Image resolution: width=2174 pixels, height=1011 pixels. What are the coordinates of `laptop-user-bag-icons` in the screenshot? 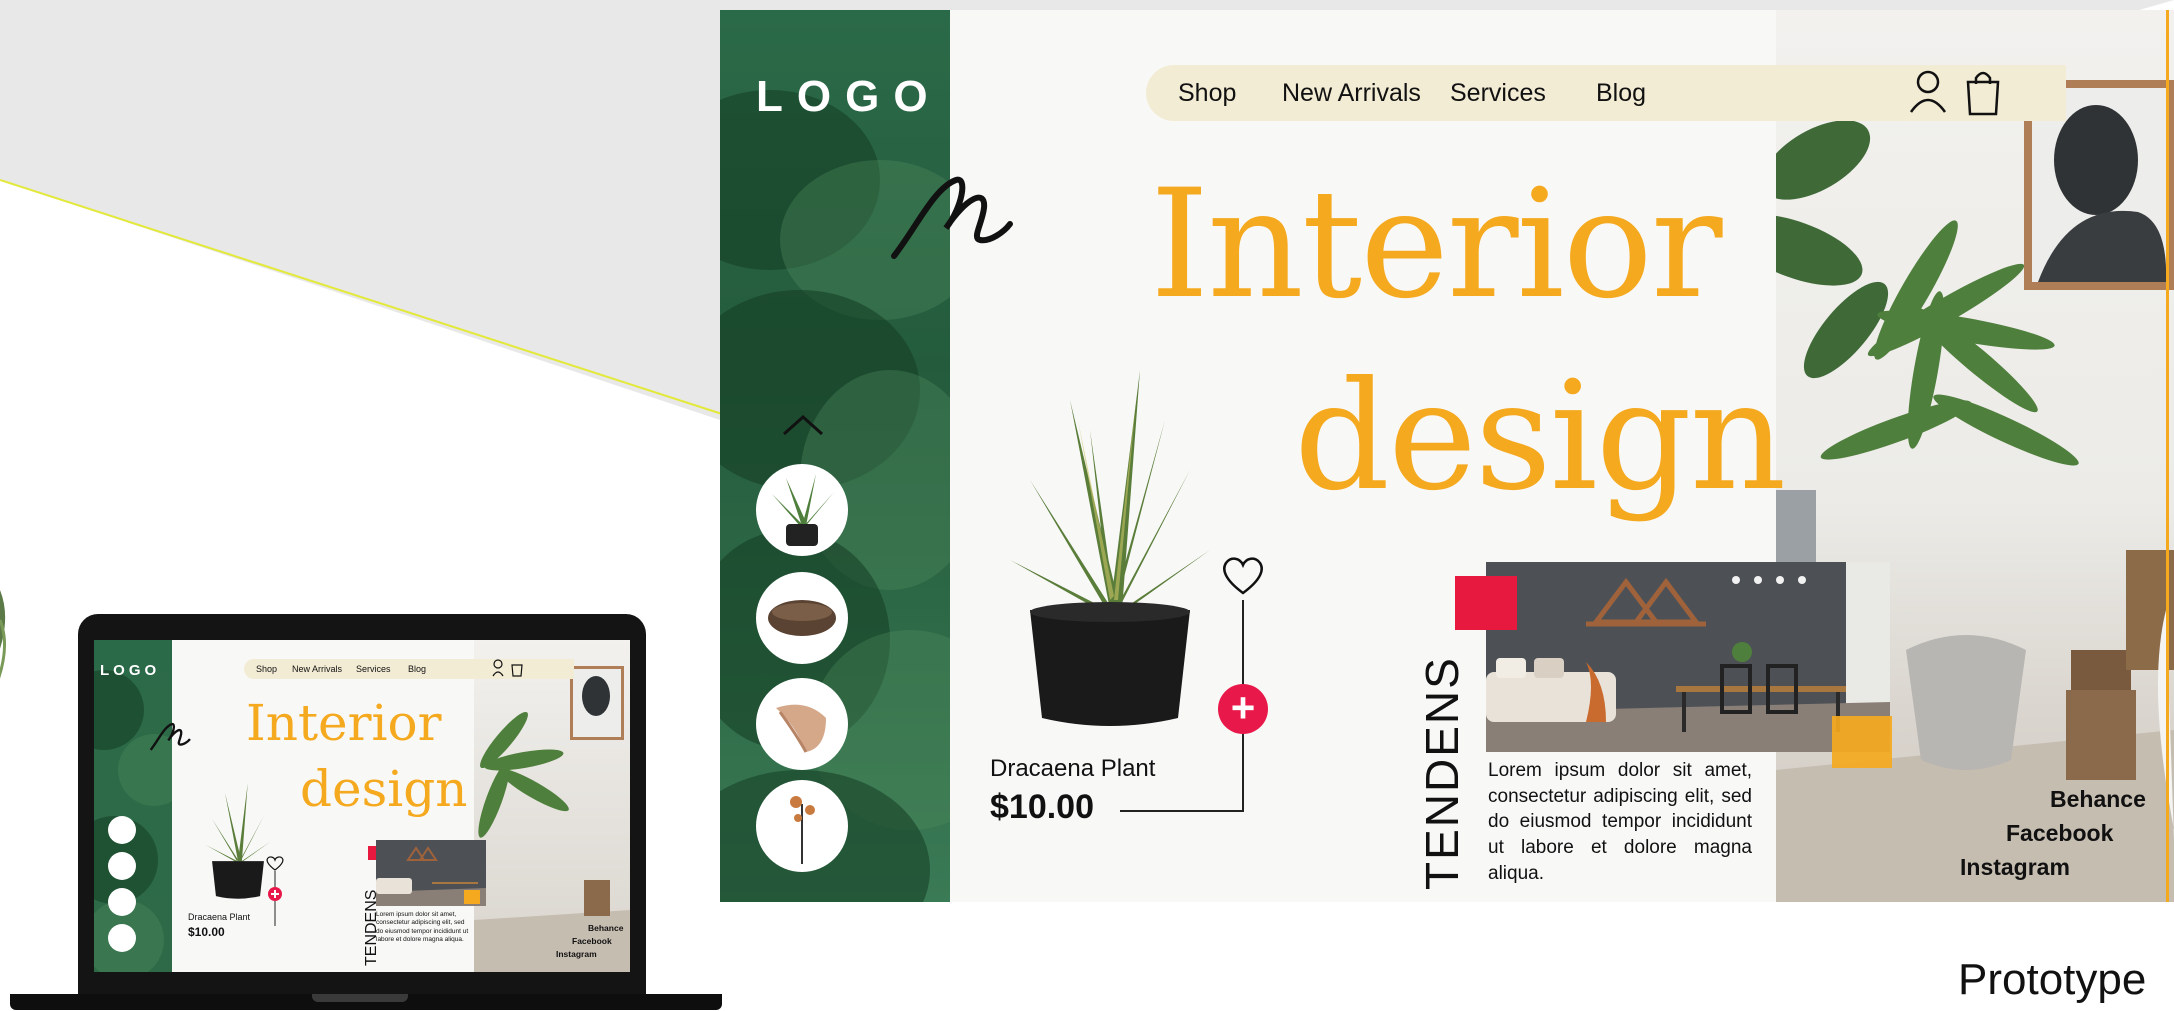 It's located at (509, 668).